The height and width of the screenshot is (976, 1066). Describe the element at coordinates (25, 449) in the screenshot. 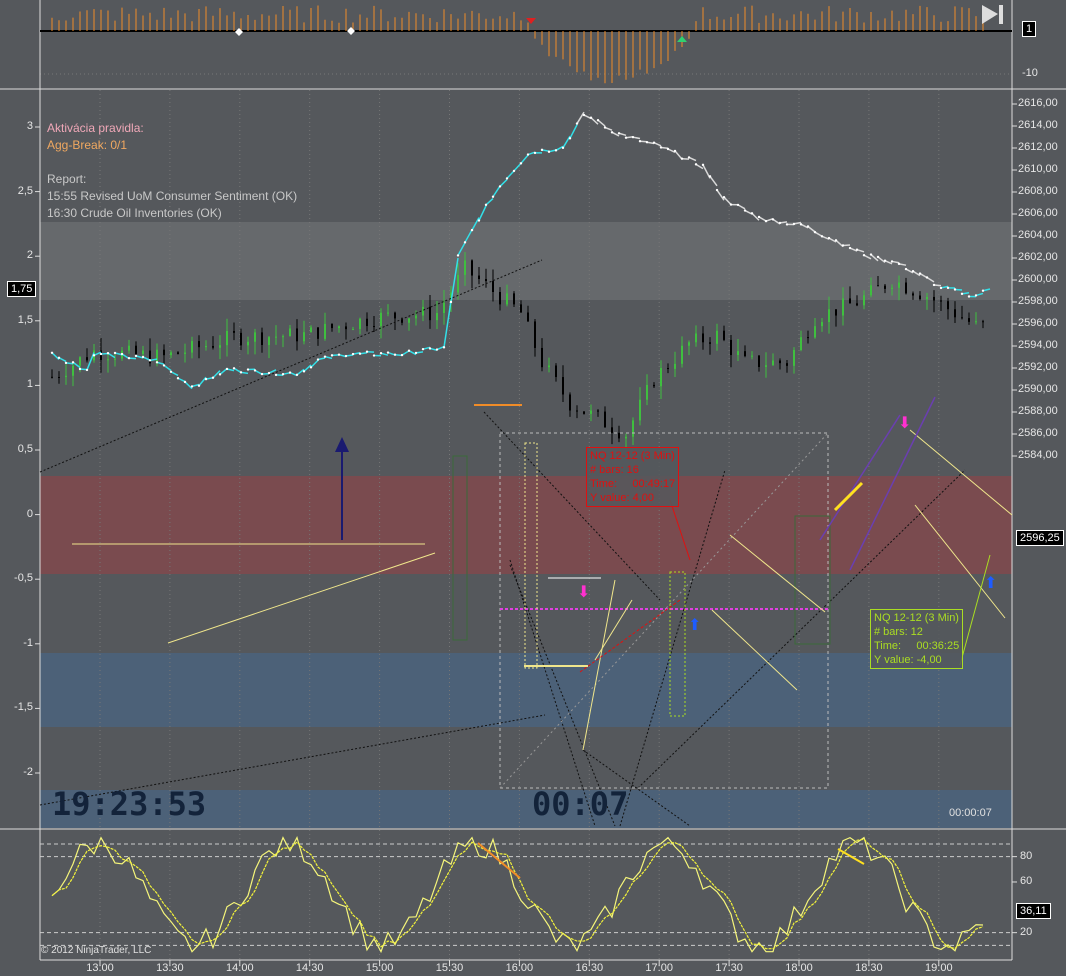

I see `left-tick-label: 0,5` at that location.